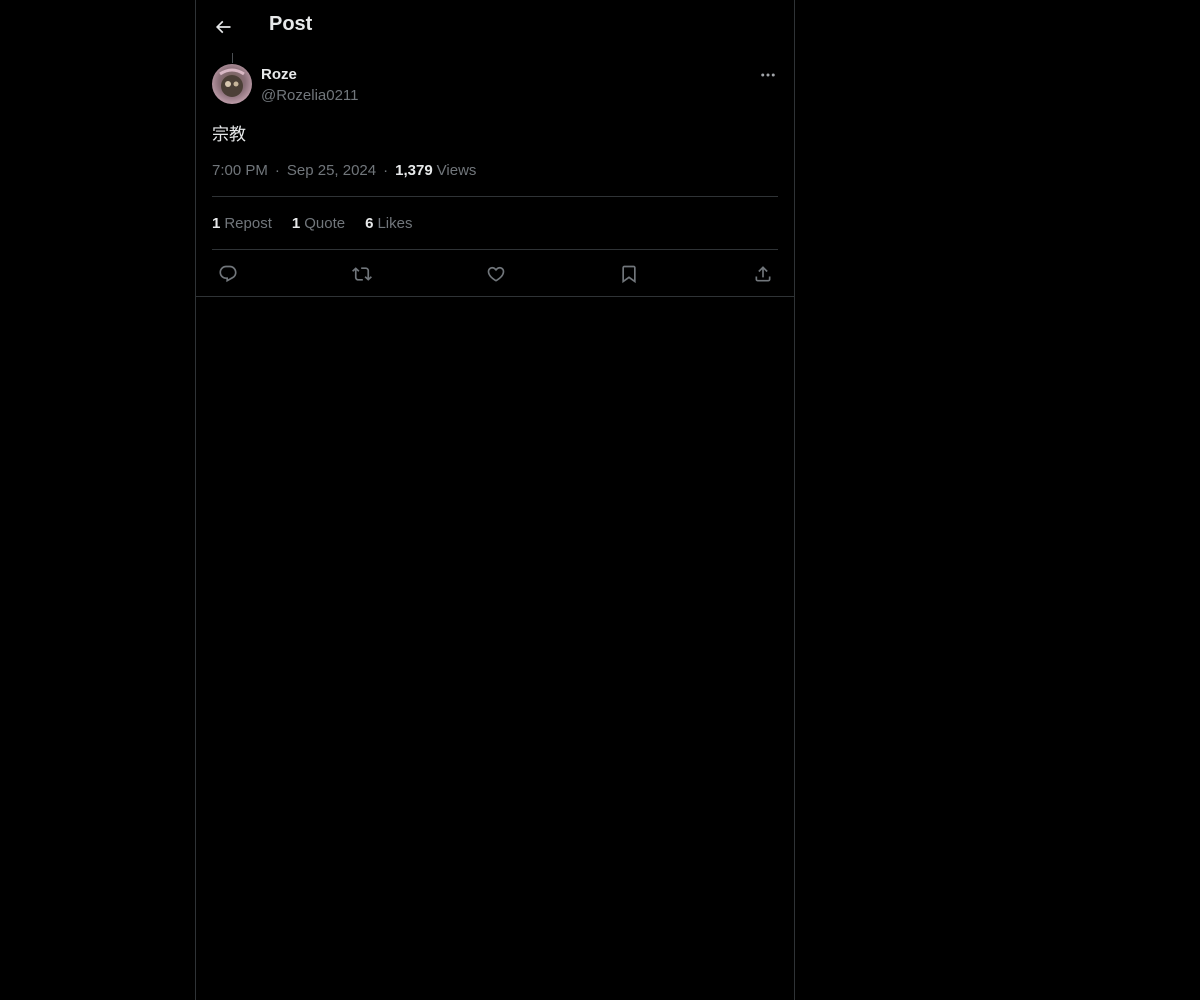  I want to click on thread-line, so click(232, 58).